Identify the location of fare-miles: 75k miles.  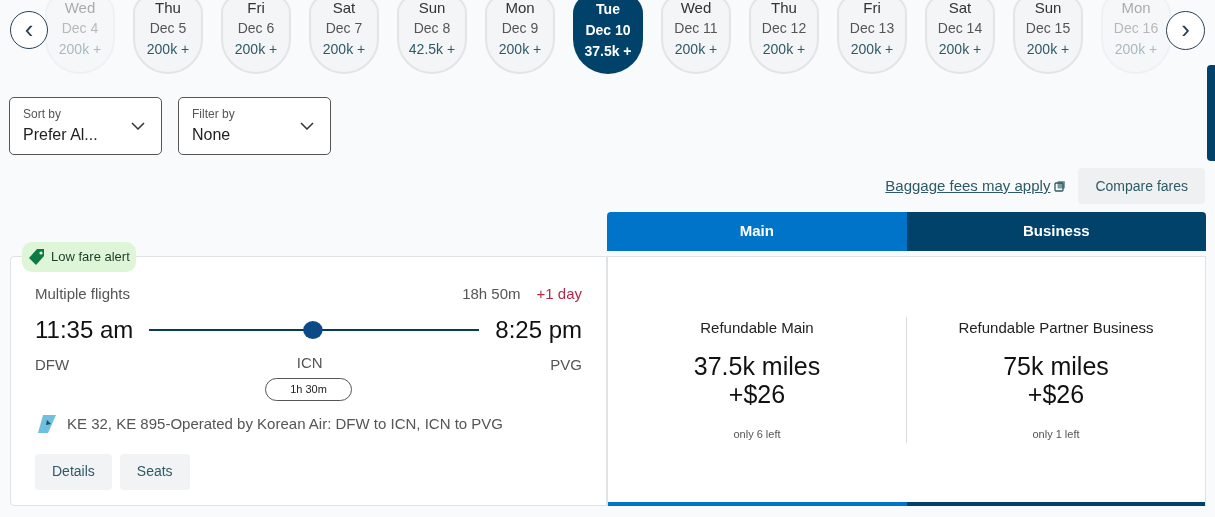
(1056, 365).